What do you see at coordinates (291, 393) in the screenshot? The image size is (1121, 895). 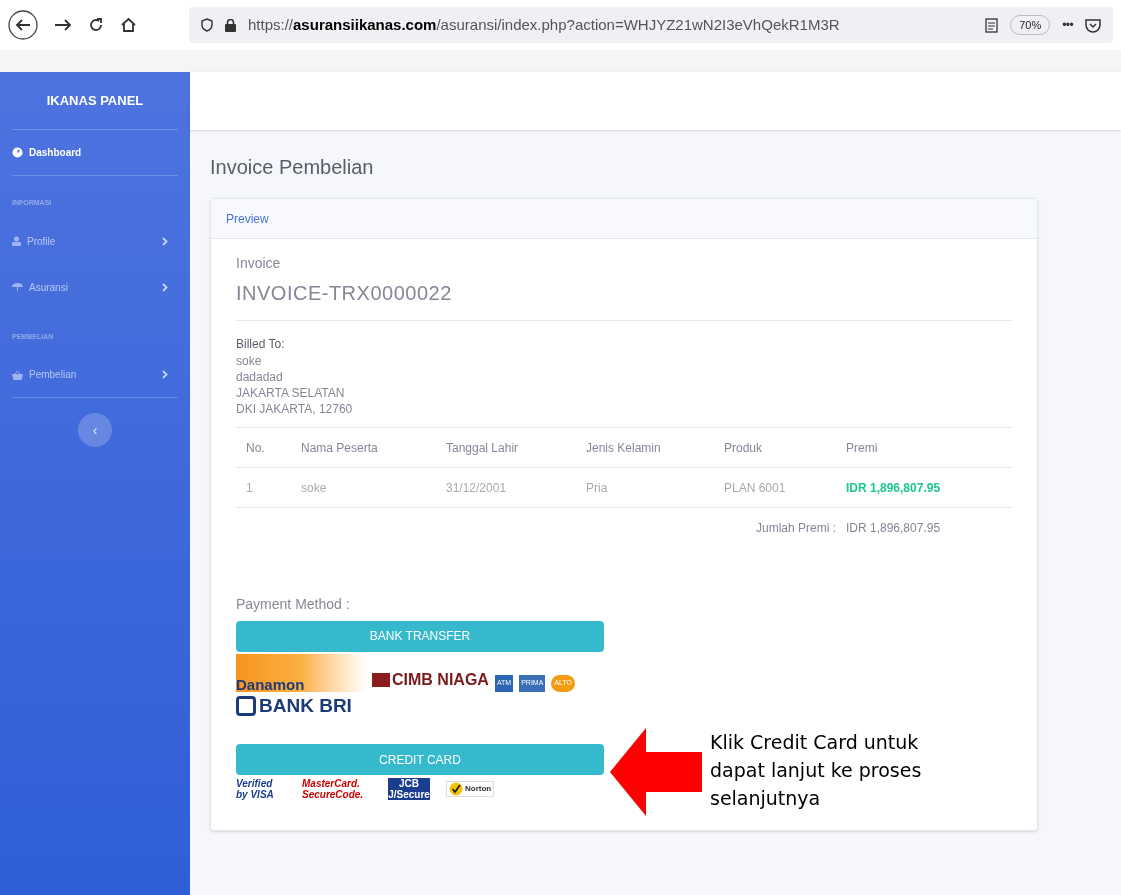 I see `billing-address-line: JAKARTA SELATAN` at bounding box center [291, 393].